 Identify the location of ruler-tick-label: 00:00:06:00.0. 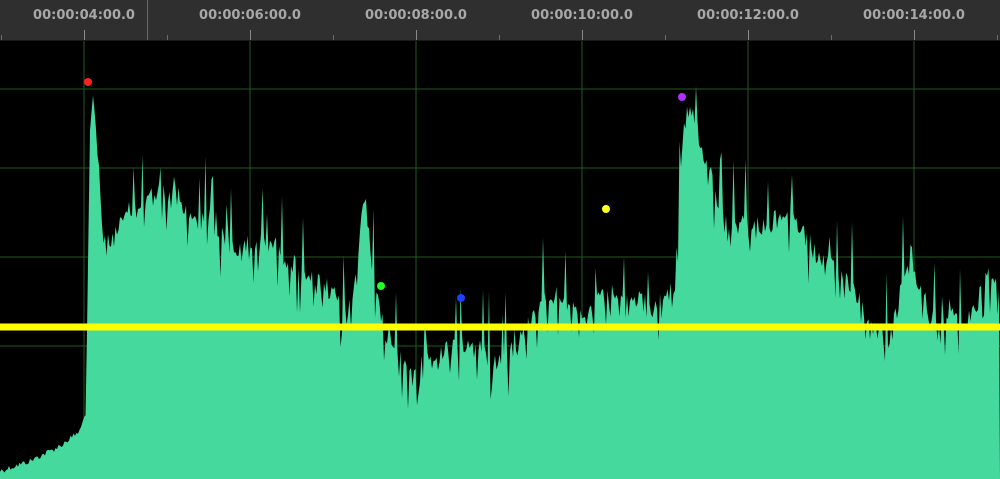
(250, 15).